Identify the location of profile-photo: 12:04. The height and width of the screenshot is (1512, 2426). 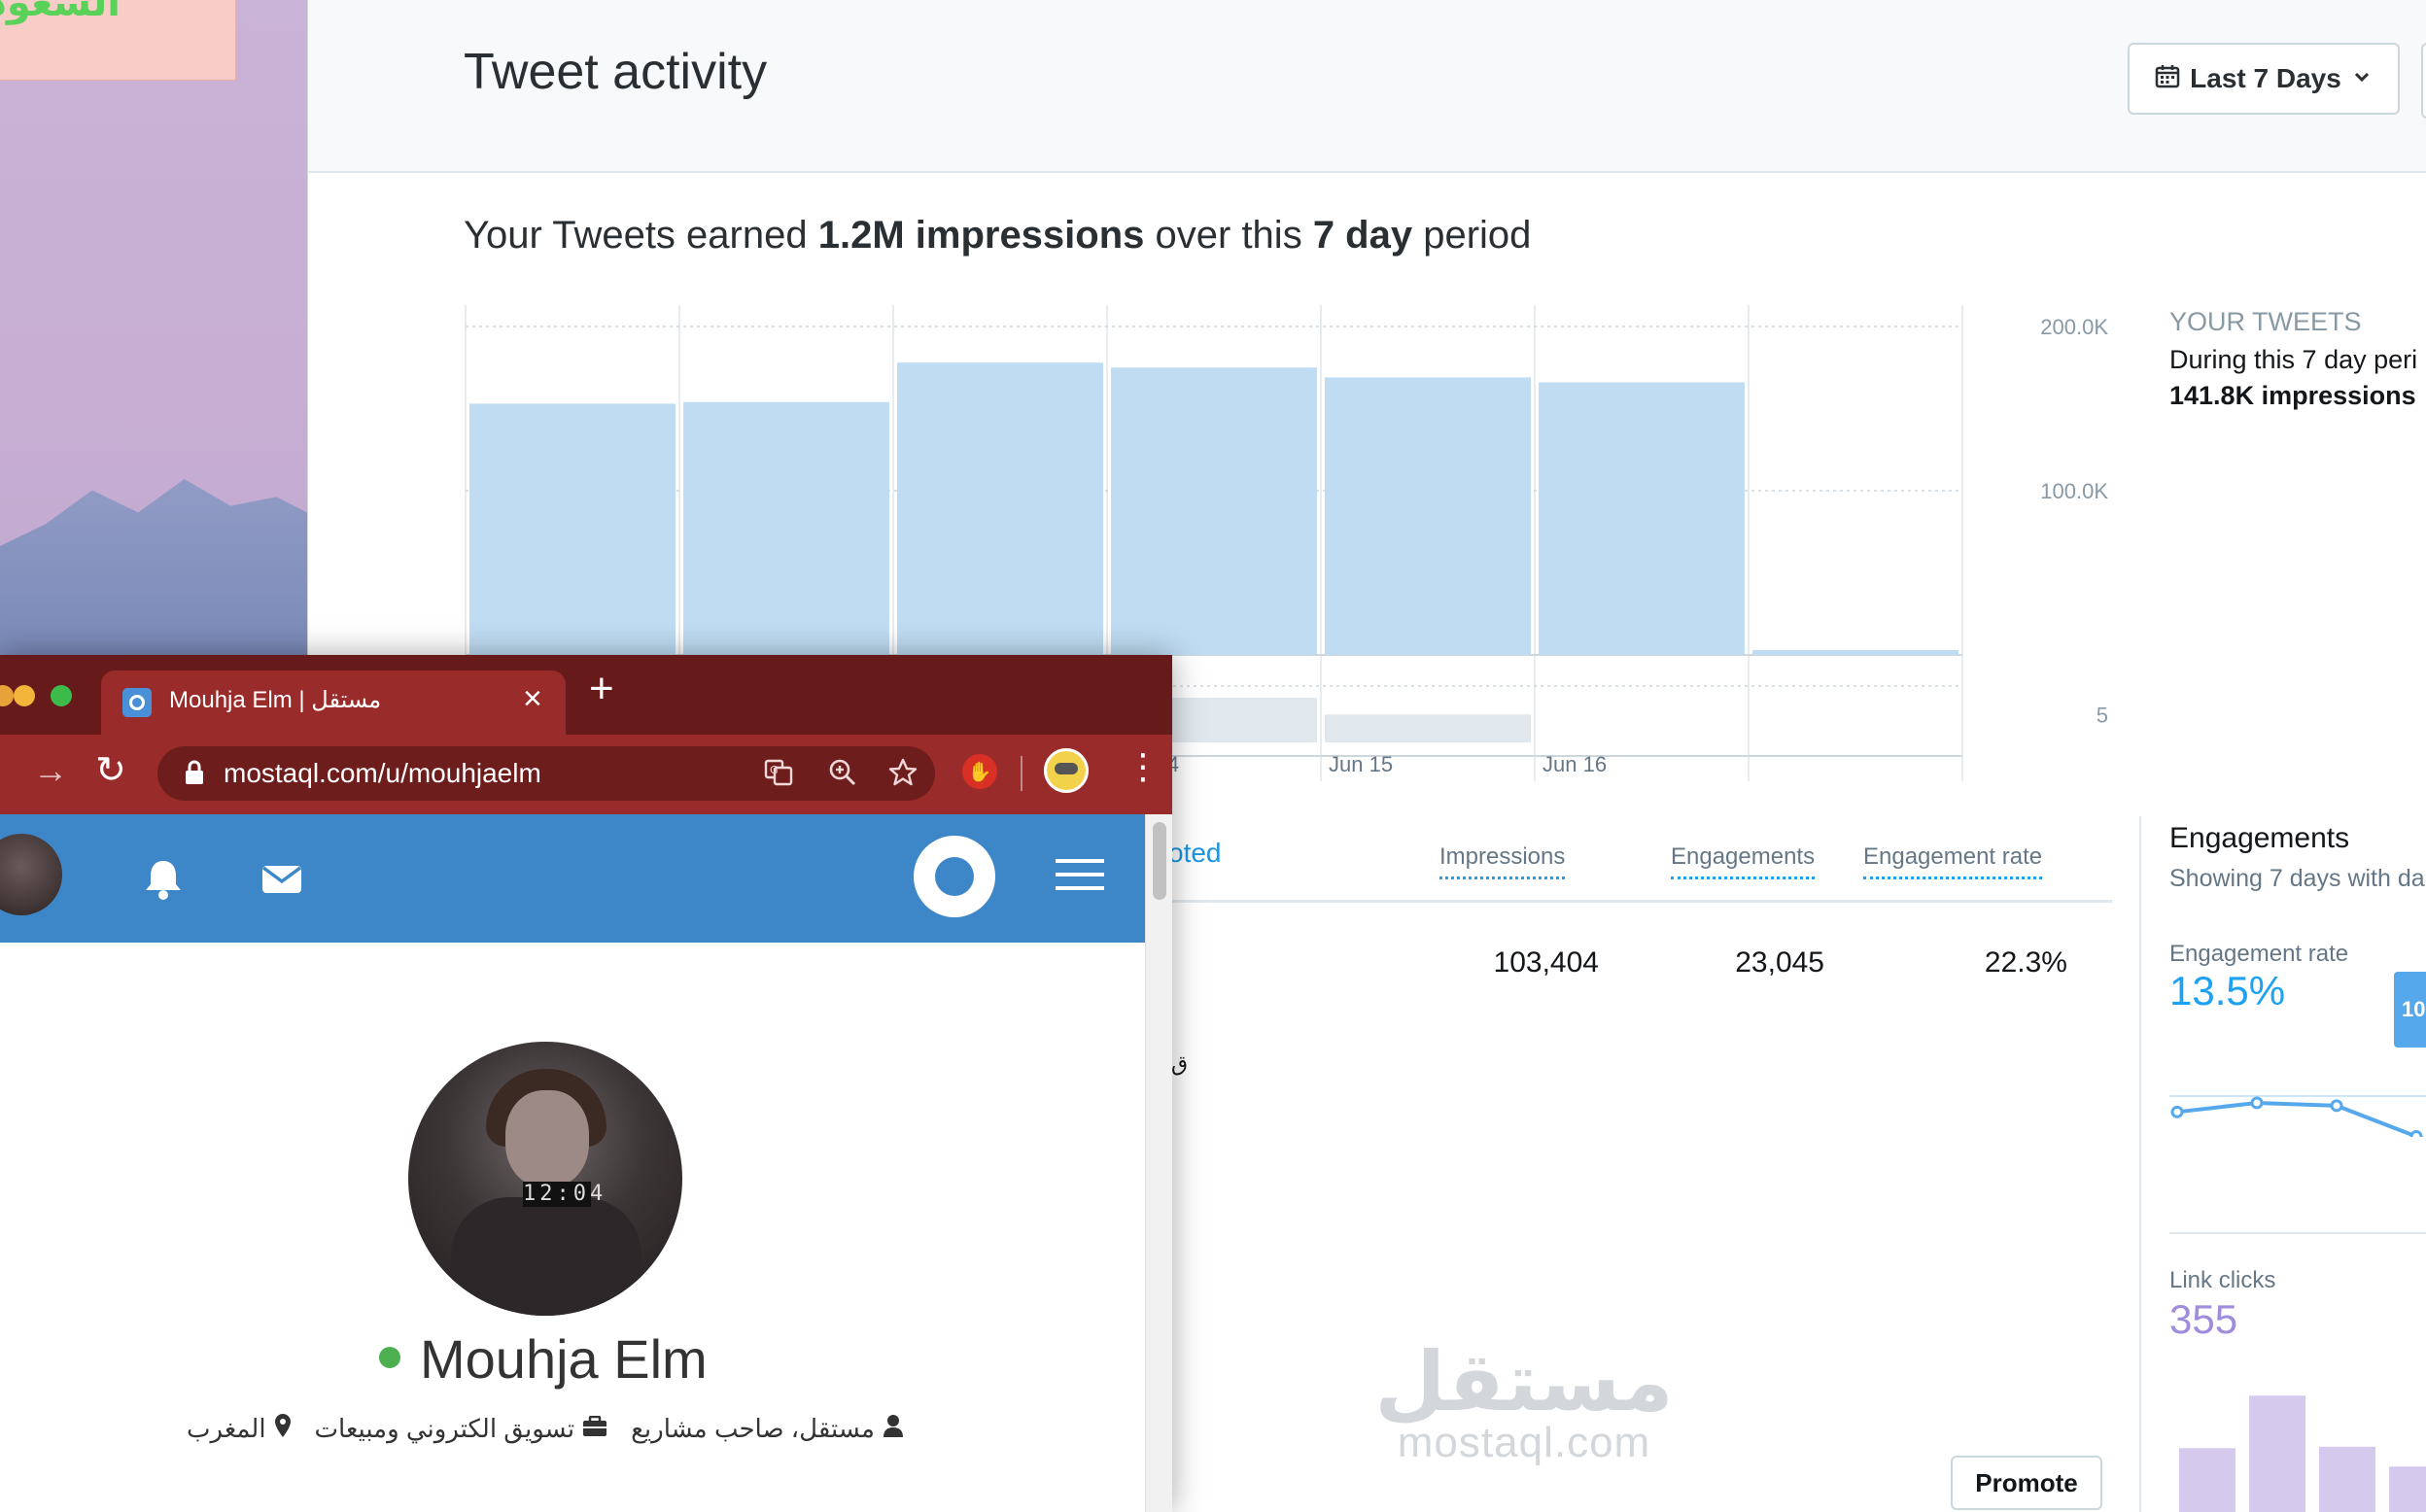
(545, 1179).